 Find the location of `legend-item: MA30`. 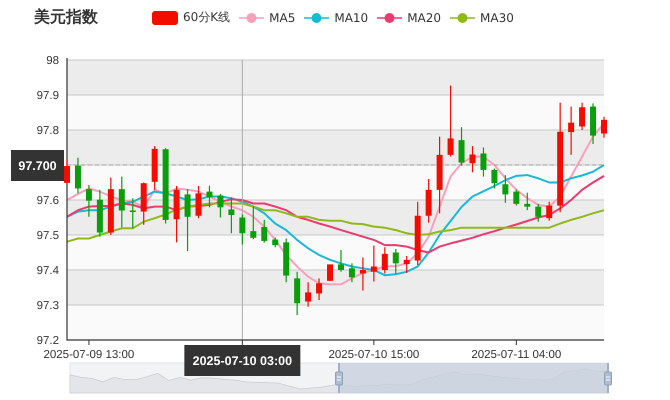

legend-item: MA30 is located at coordinates (482, 17).